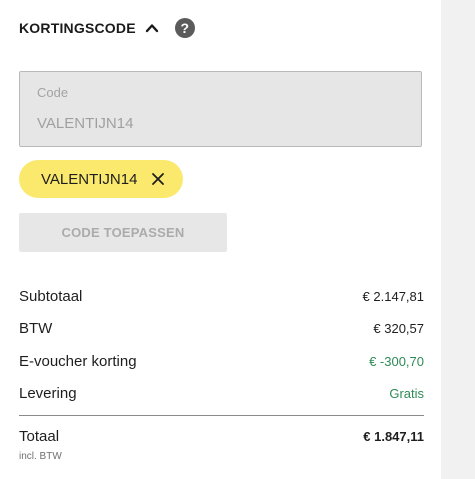  I want to click on voucher-discount-label: E-voucher korting, so click(78, 361).